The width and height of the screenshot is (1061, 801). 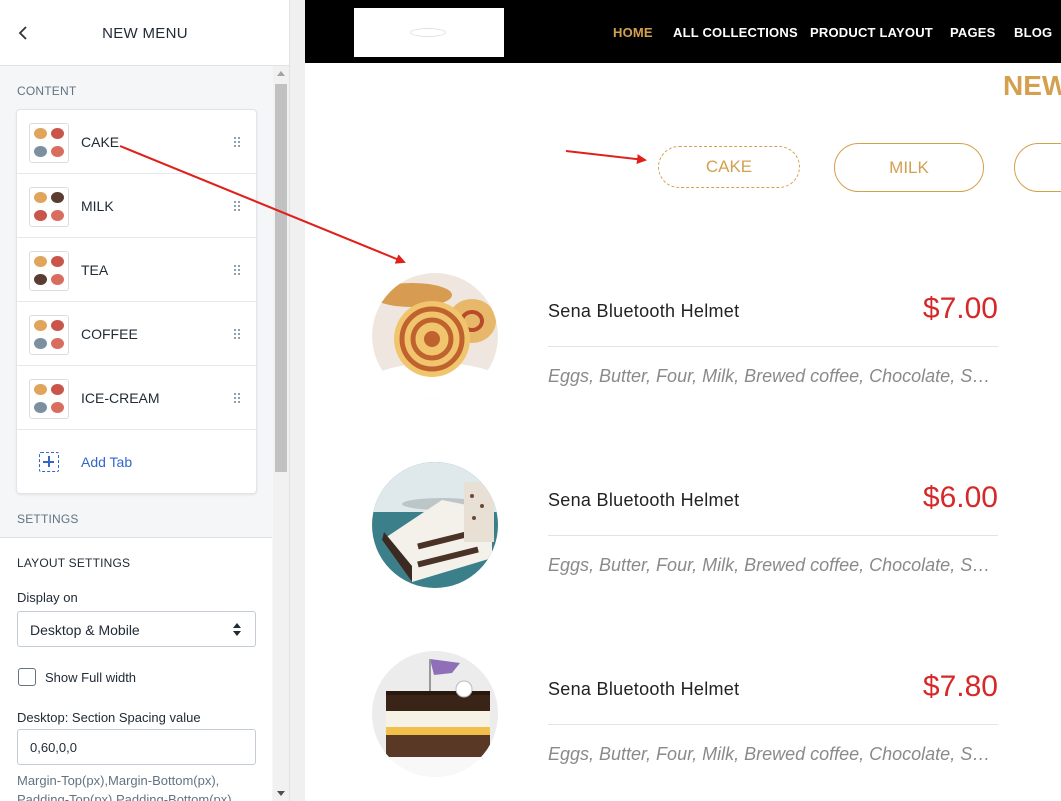 I want to click on item-image-cake-roll, so click(x=435, y=336).